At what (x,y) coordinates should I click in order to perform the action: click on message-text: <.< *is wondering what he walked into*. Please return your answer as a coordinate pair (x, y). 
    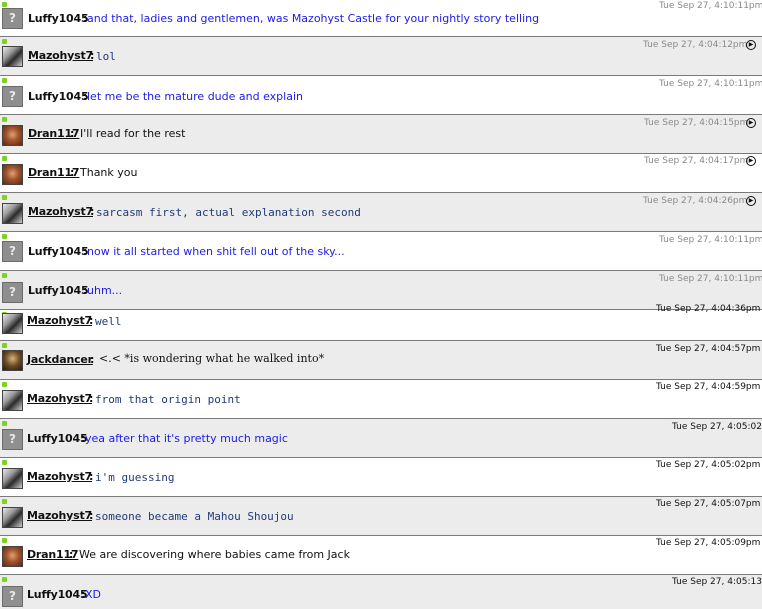
    Looking at the image, I should click on (212, 358).